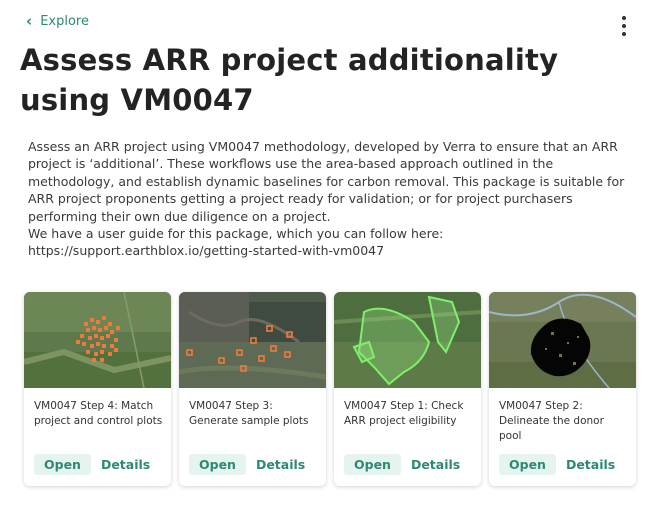  Describe the element at coordinates (29, 21) in the screenshot. I see `chevron-left-icon: ‹` at that location.